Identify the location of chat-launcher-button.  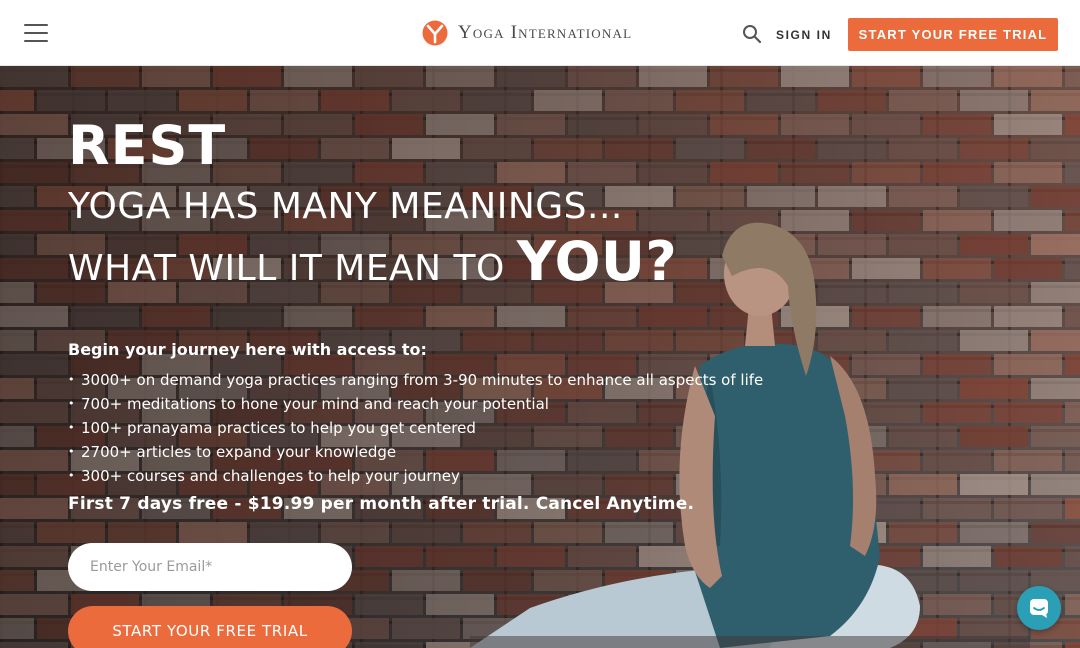
(1039, 608).